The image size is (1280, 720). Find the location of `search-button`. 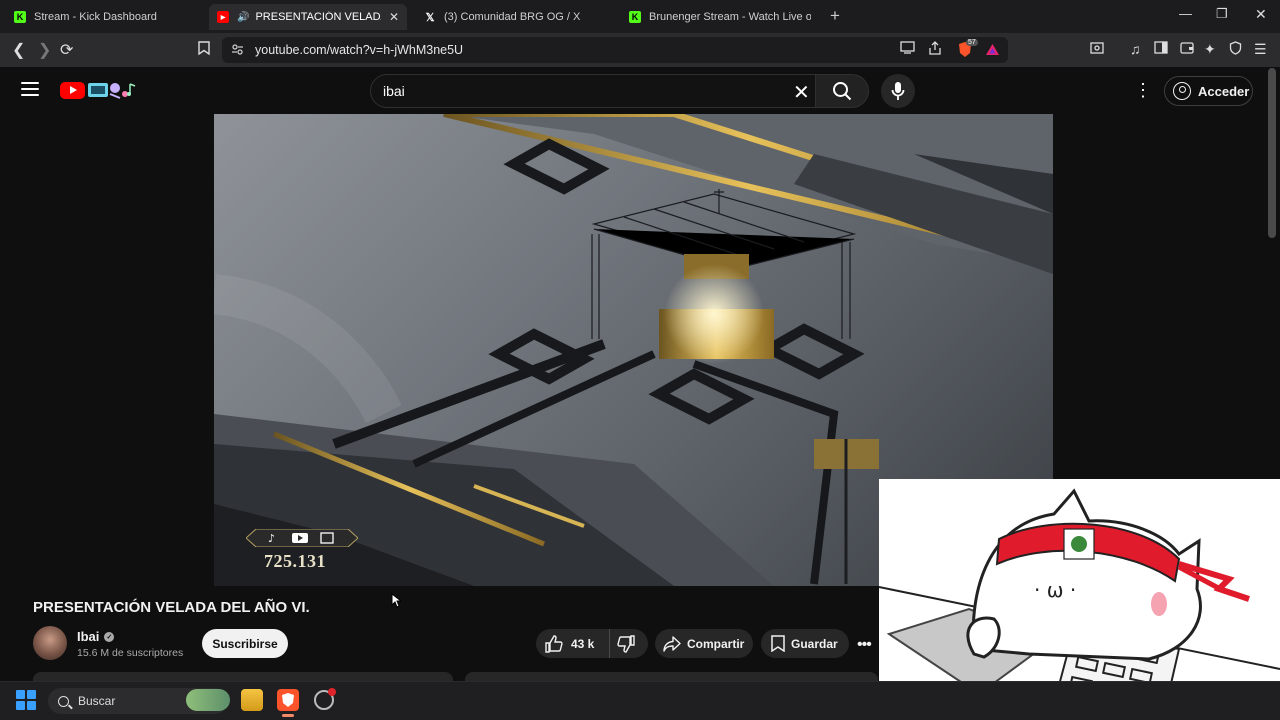

search-button is located at coordinates (842, 91).